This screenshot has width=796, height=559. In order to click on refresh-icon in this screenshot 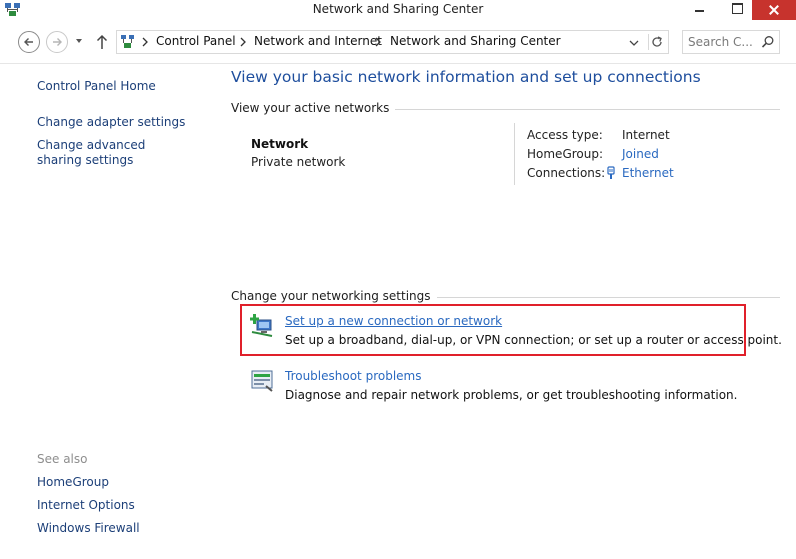, I will do `click(657, 41)`.